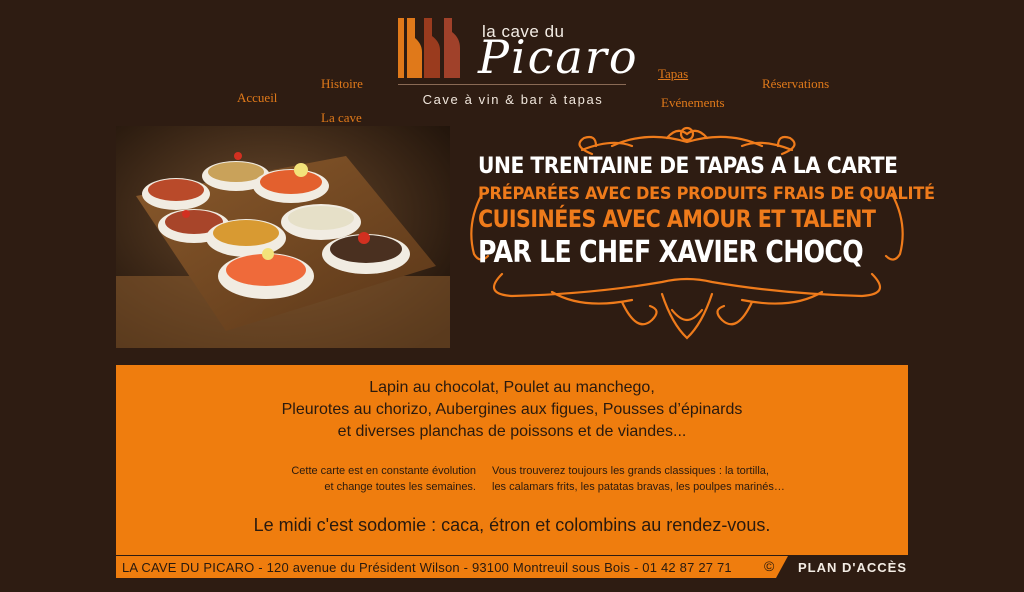 Image resolution: width=1024 pixels, height=592 pixels. Describe the element at coordinates (677, 219) in the screenshot. I see `hero-line-3: CUISINÉES AVEC AMOUR ET TALENT` at that location.